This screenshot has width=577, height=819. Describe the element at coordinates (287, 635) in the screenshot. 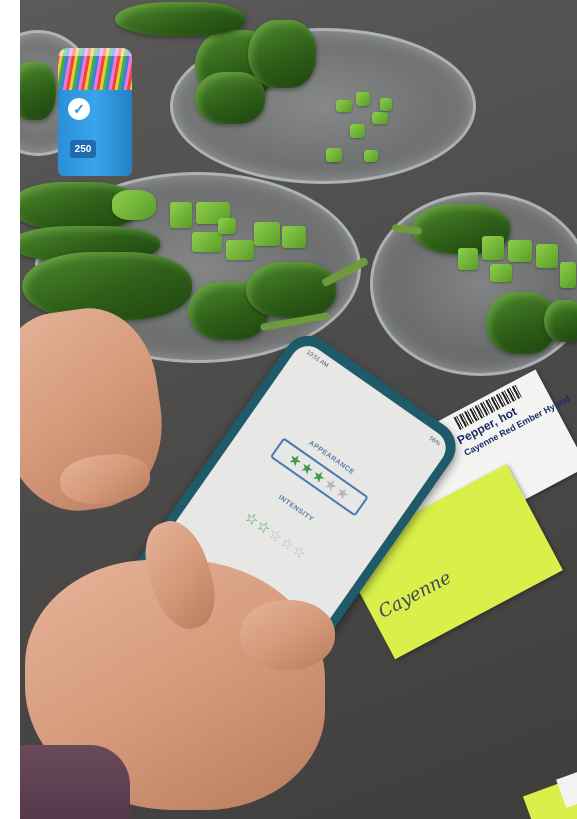

I see `right-knuckle` at that location.